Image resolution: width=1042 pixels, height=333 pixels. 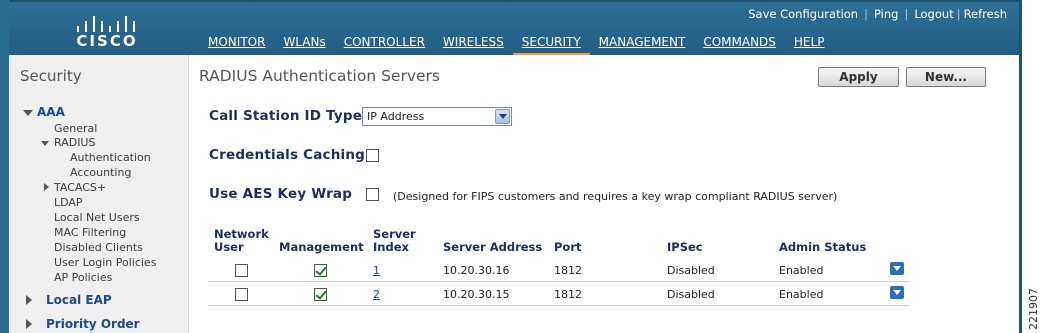 What do you see at coordinates (68, 202) in the screenshot?
I see `sidebar-item-ldap: LDAP` at bounding box center [68, 202].